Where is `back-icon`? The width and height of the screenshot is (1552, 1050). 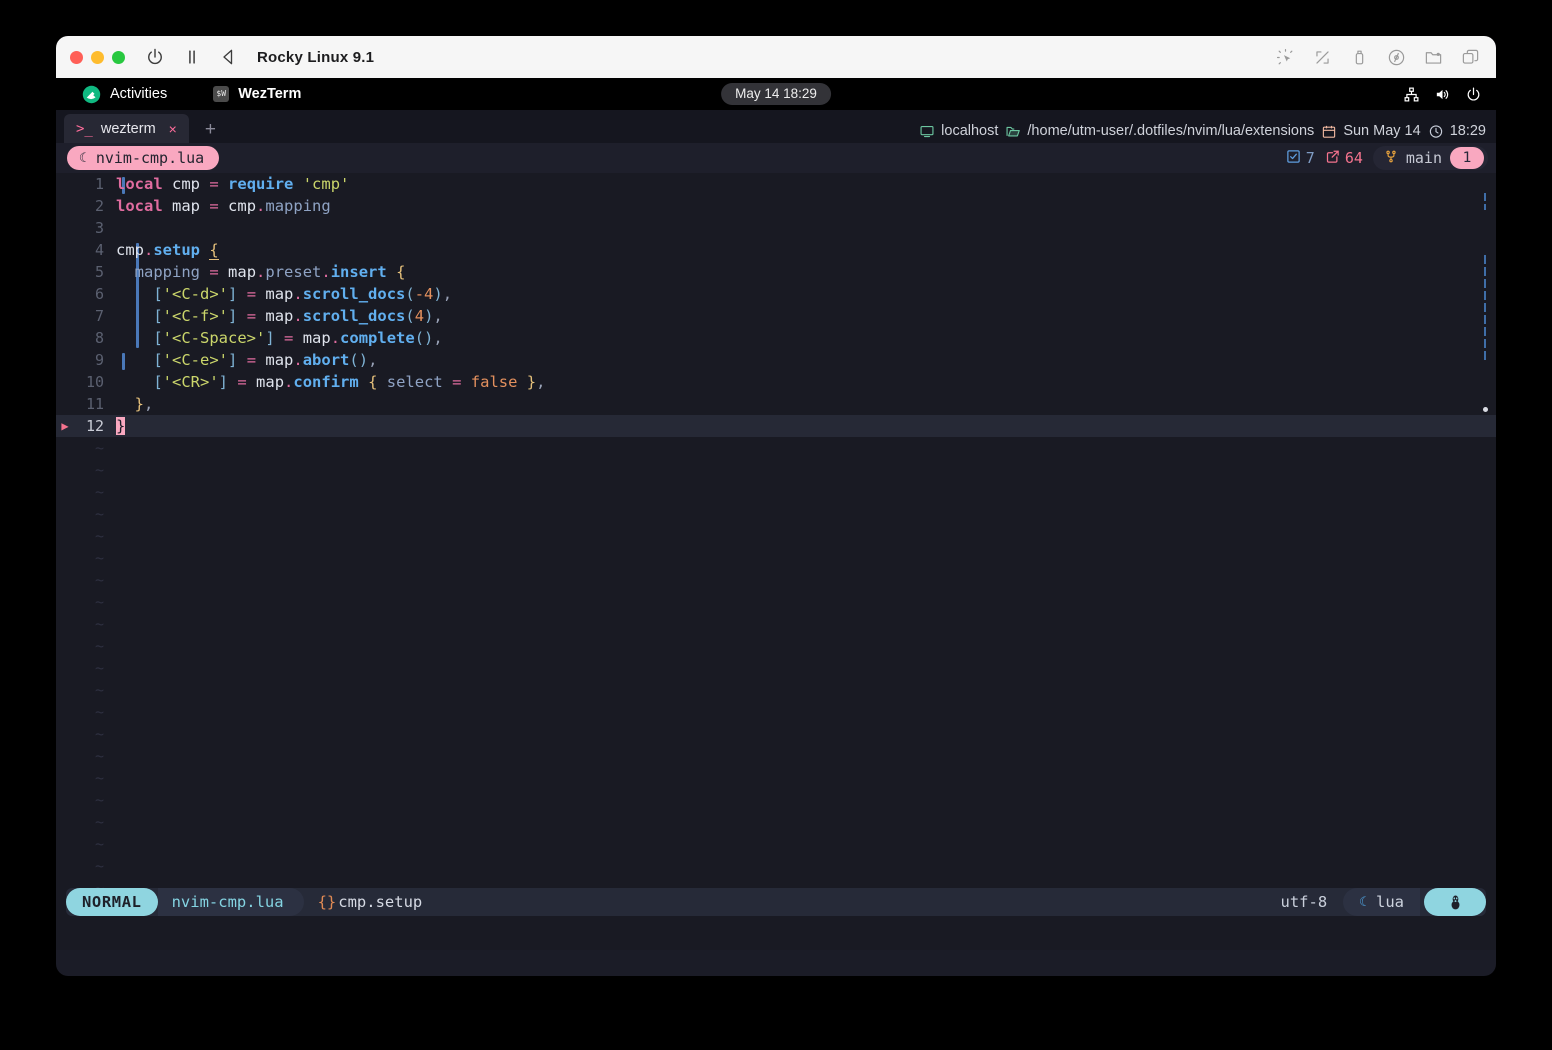
back-icon is located at coordinates (229, 57).